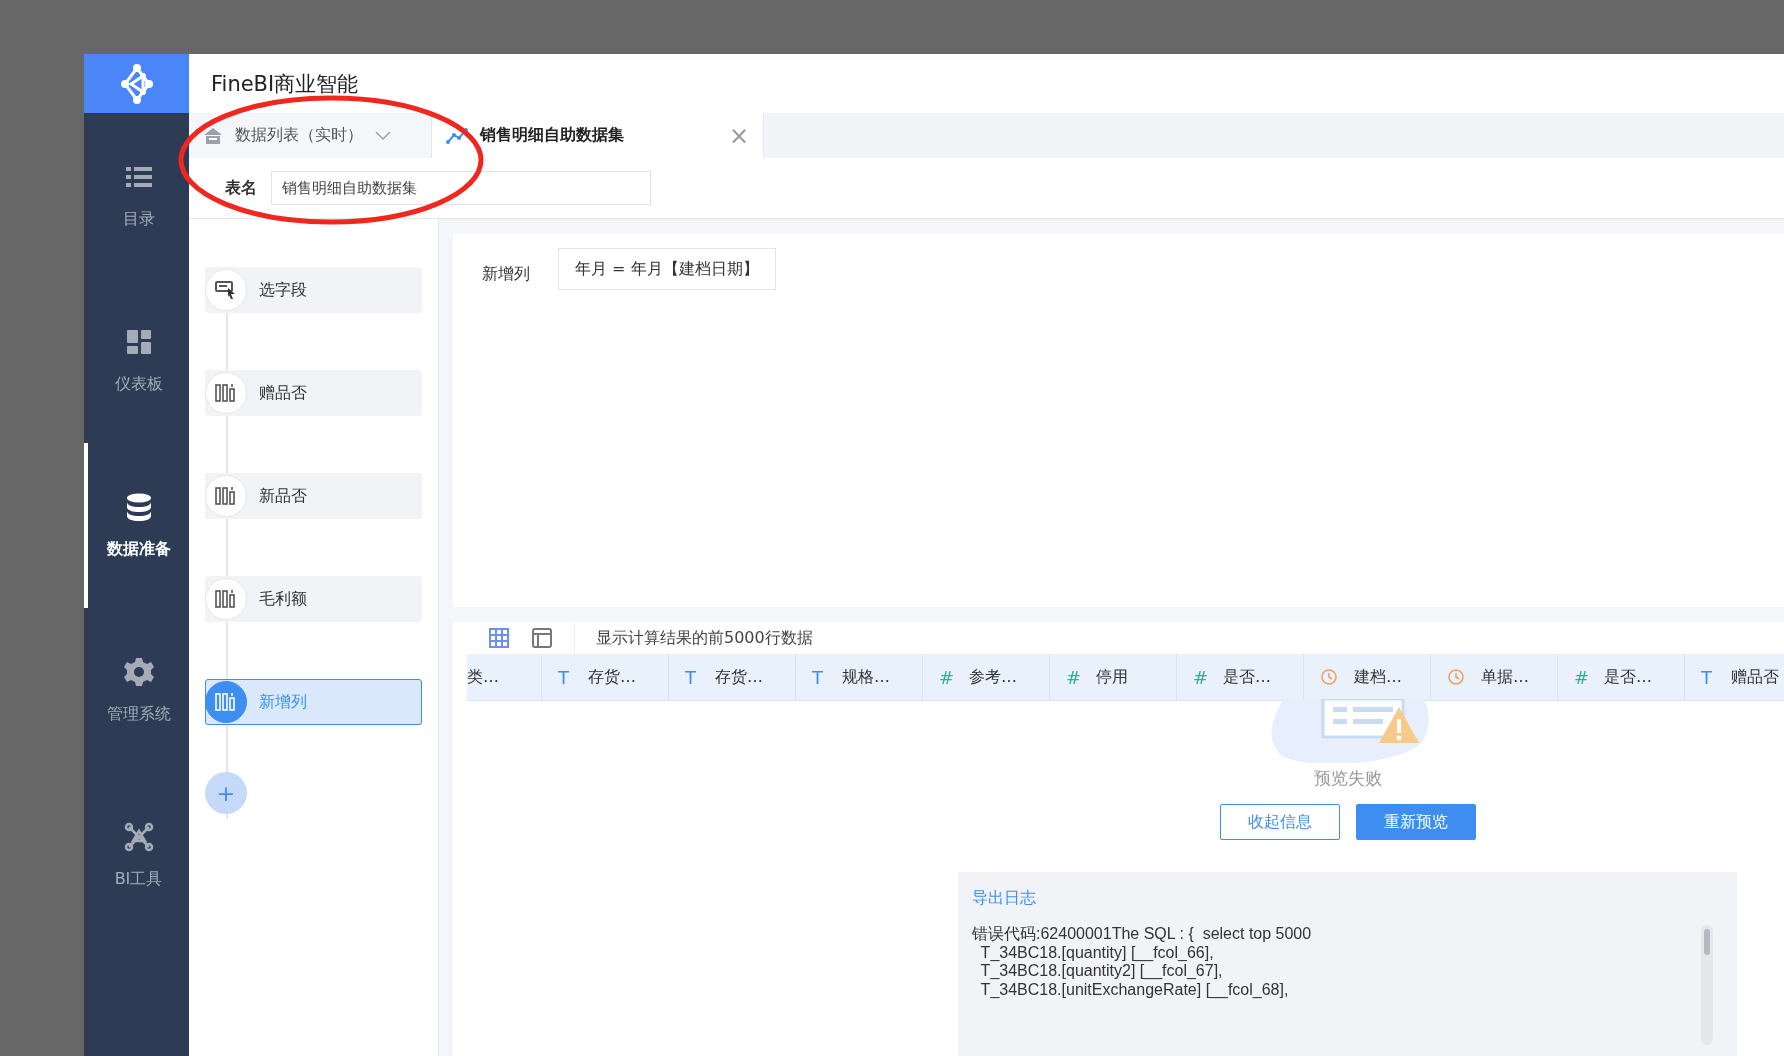 This screenshot has height=1056, width=1784. I want to click on log-line: T_34BC18.[quantity] [__fcol_66],, so click(1097, 952).